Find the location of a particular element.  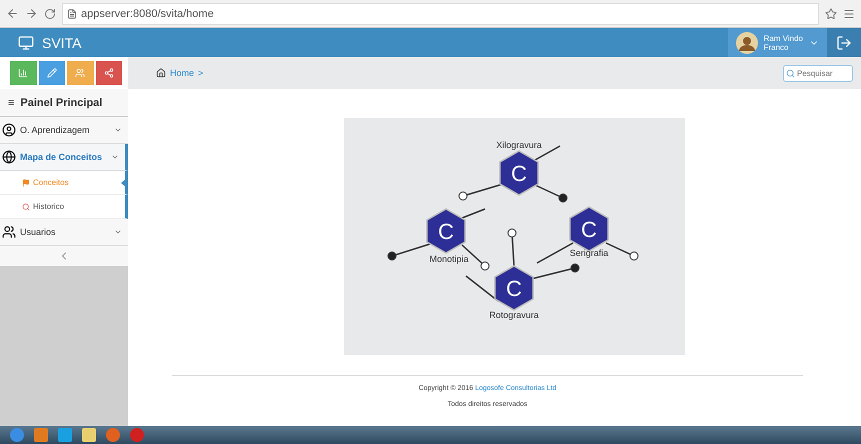

bar-chart-icon is located at coordinates (23, 73).